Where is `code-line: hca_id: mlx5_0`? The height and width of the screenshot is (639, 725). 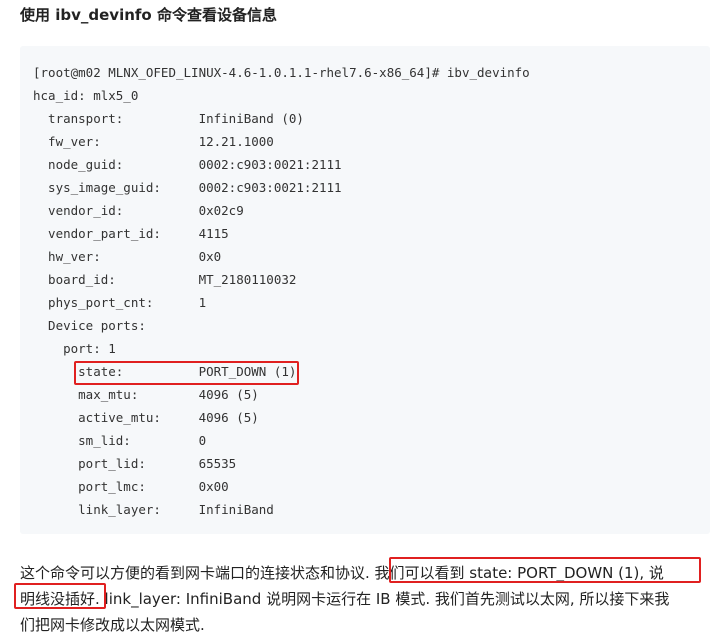 code-line: hca_id: mlx5_0 is located at coordinates (86, 95).